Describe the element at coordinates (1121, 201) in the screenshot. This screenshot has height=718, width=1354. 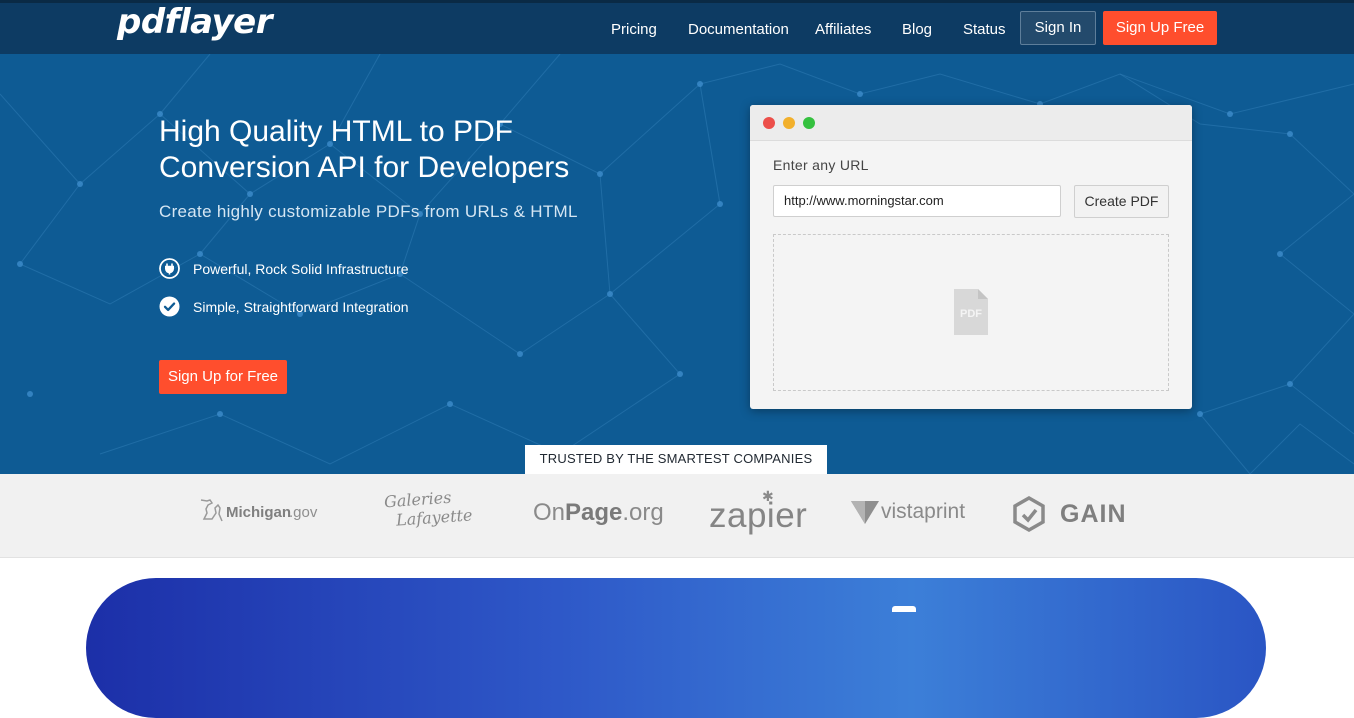
I see `create-pdf-button: Create PDF` at that location.